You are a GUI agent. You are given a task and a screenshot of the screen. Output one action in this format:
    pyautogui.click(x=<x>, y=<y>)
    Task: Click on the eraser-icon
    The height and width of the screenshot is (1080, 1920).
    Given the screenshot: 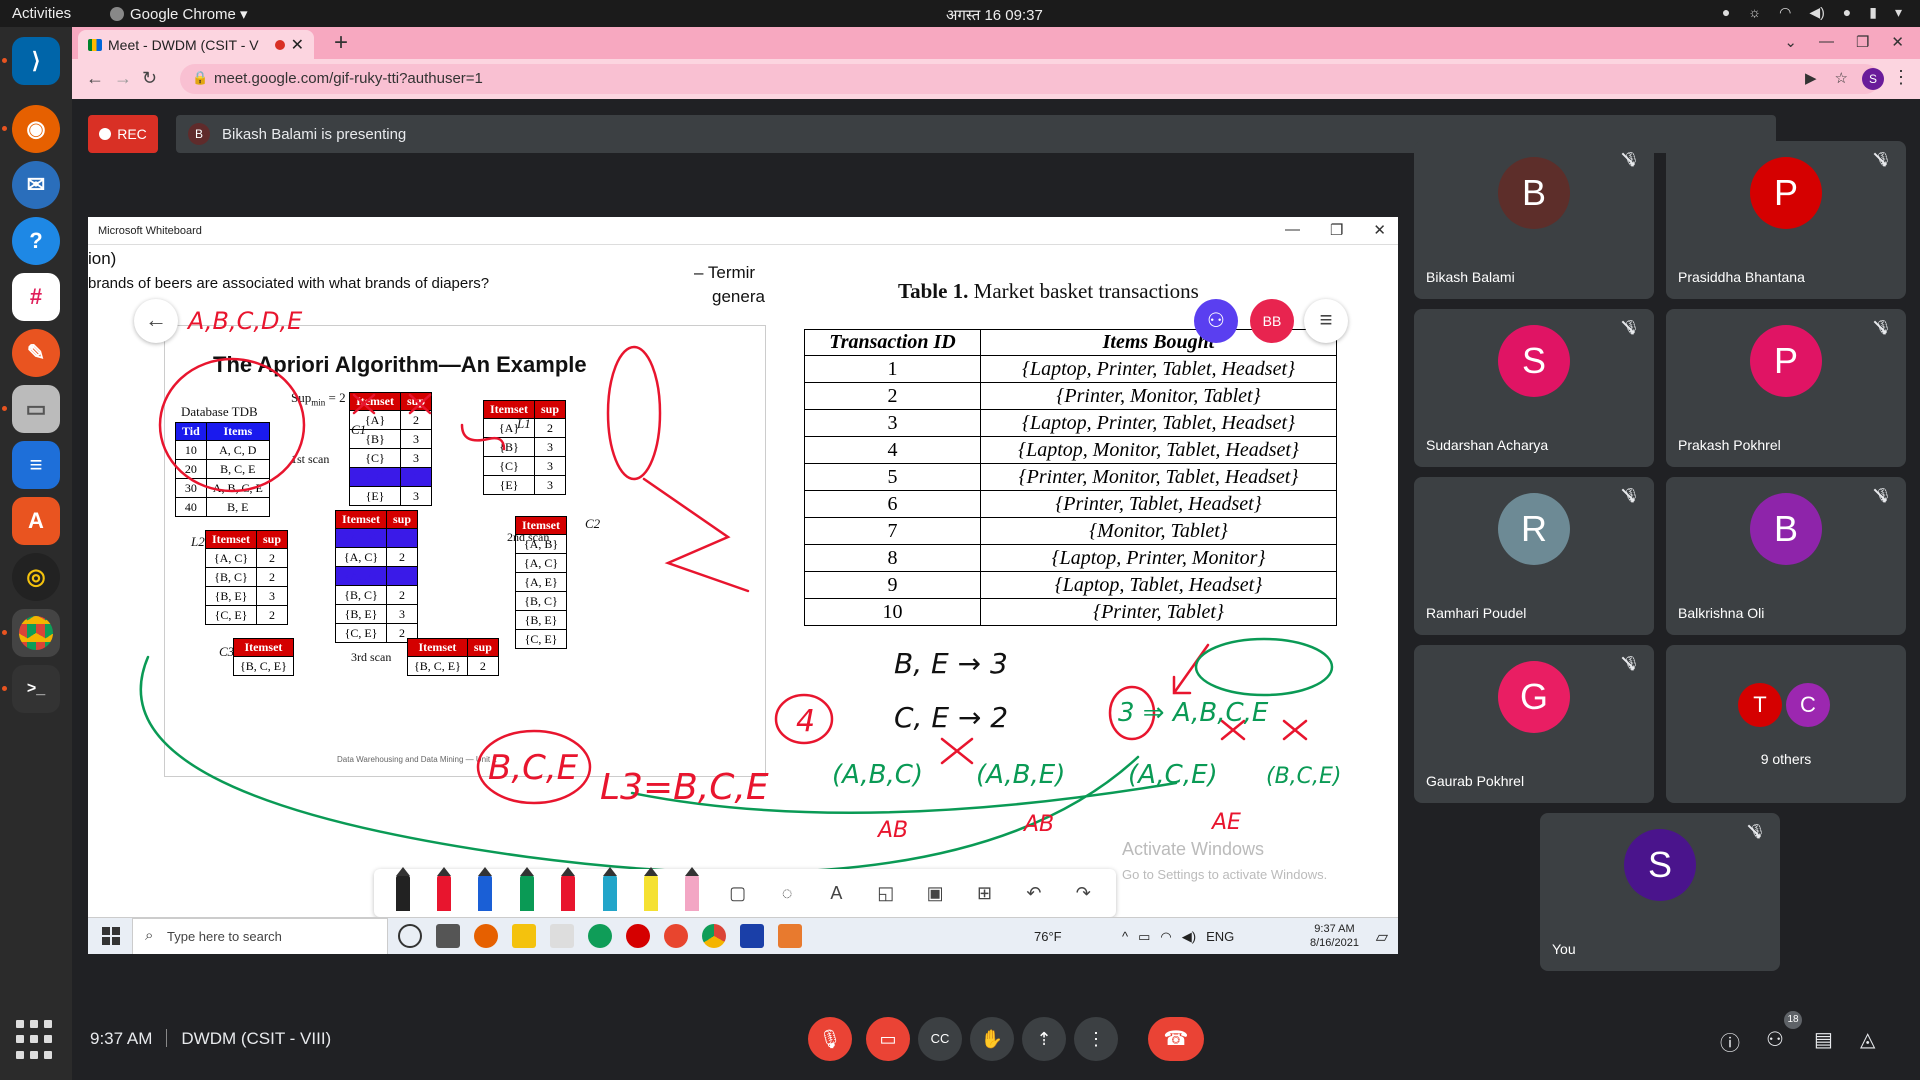 What is the action you would take?
    pyautogui.click(x=692, y=889)
    